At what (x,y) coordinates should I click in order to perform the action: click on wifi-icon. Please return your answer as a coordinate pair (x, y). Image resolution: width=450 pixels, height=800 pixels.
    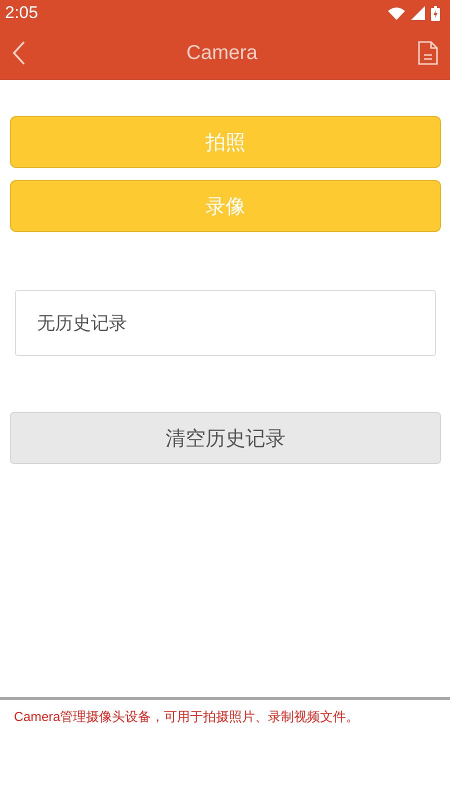
    Looking at the image, I should click on (396, 13).